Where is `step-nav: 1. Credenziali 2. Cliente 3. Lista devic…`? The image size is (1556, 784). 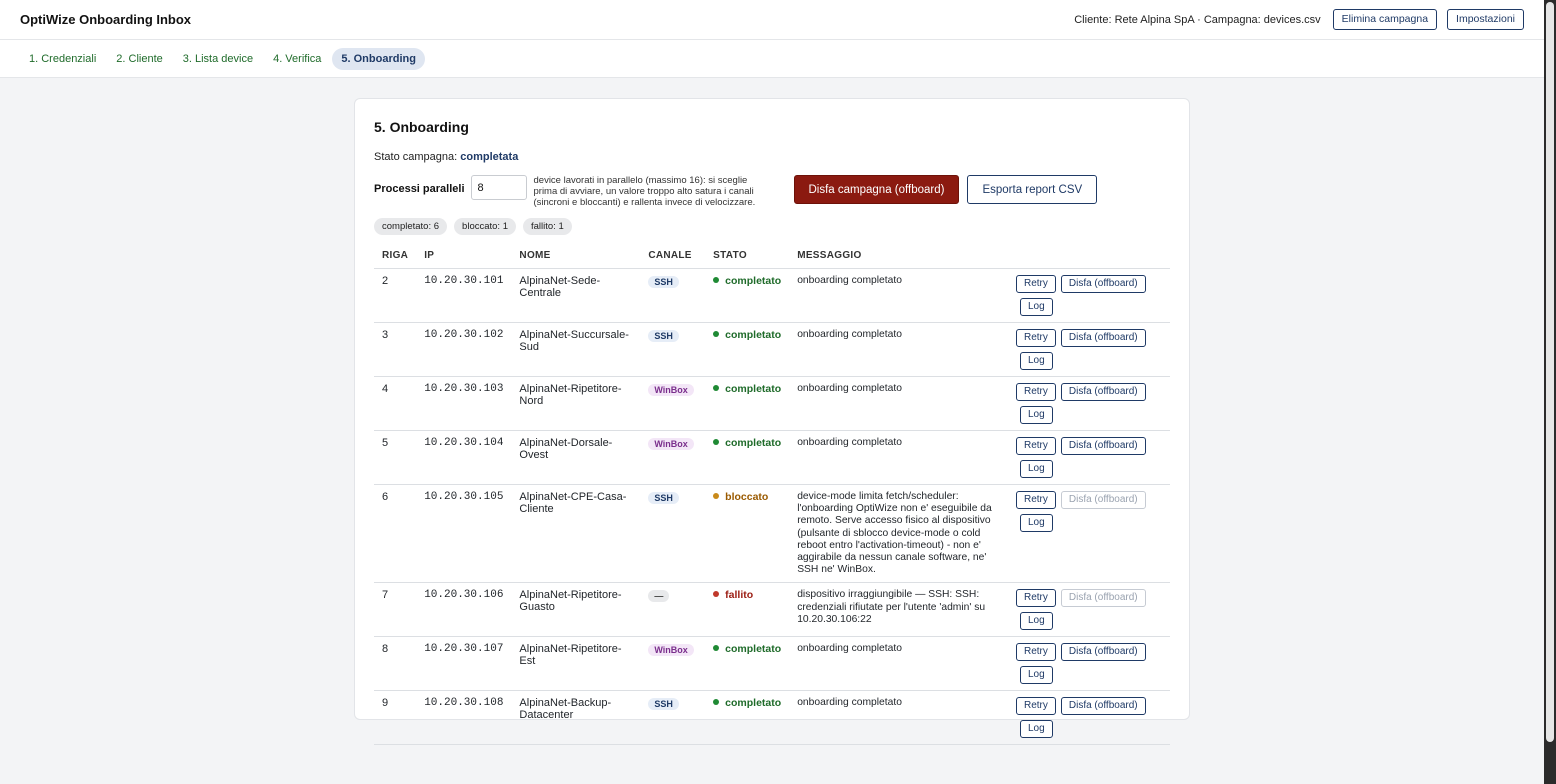
step-nav: 1. Credenziali 2. Cliente 3. Lista devic… is located at coordinates (772, 59).